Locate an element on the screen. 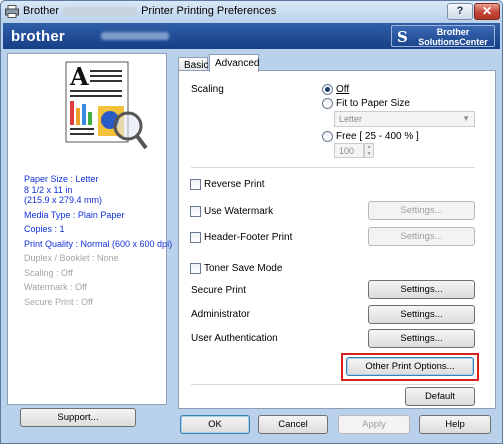 This screenshot has width=503, height=444. title-bar: Brother Printer Printing Preferences ? ✕ is located at coordinates (251, 12).